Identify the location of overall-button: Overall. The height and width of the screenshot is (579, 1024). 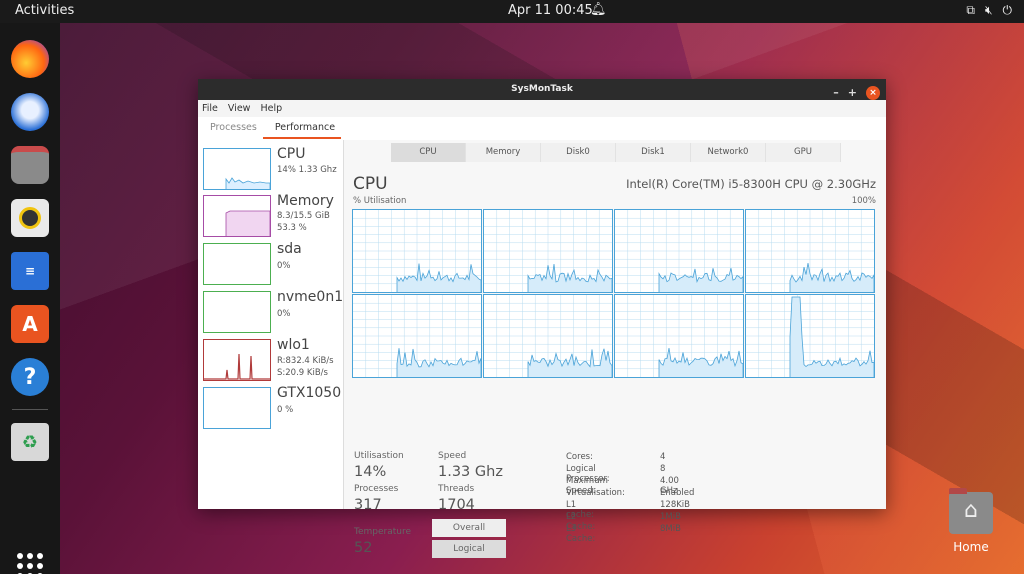
(469, 528).